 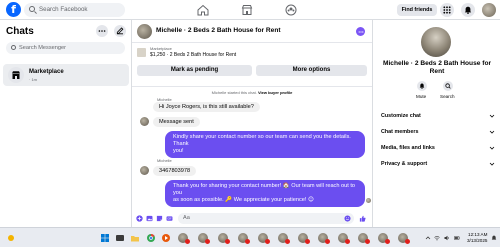 I want to click on conversation-info-title: Michelle · 2 Beds 2 Bath House for Rent, so click(x=436, y=68).